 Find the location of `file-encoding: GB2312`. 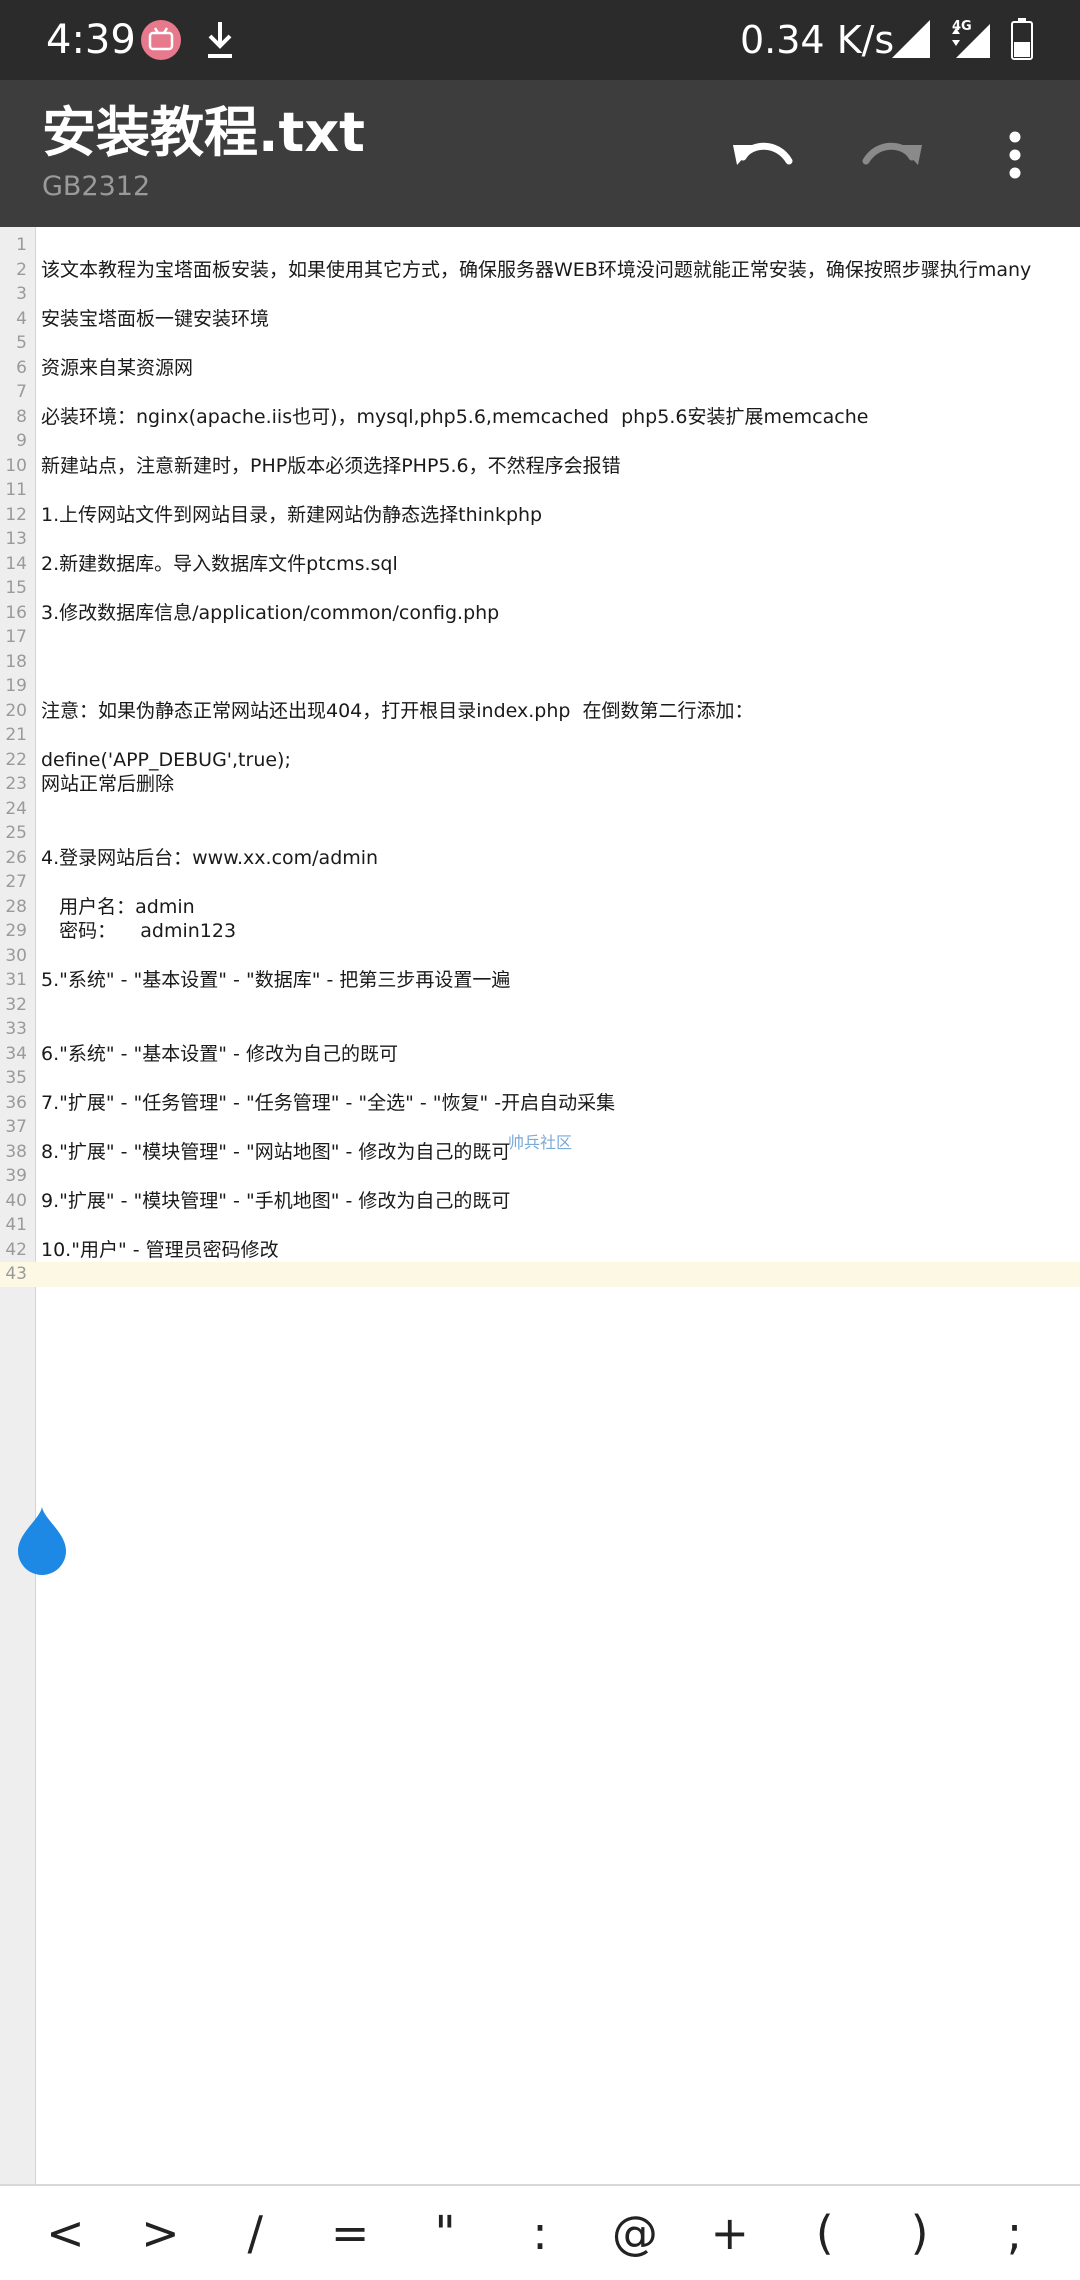

file-encoding: GB2312 is located at coordinates (96, 187).